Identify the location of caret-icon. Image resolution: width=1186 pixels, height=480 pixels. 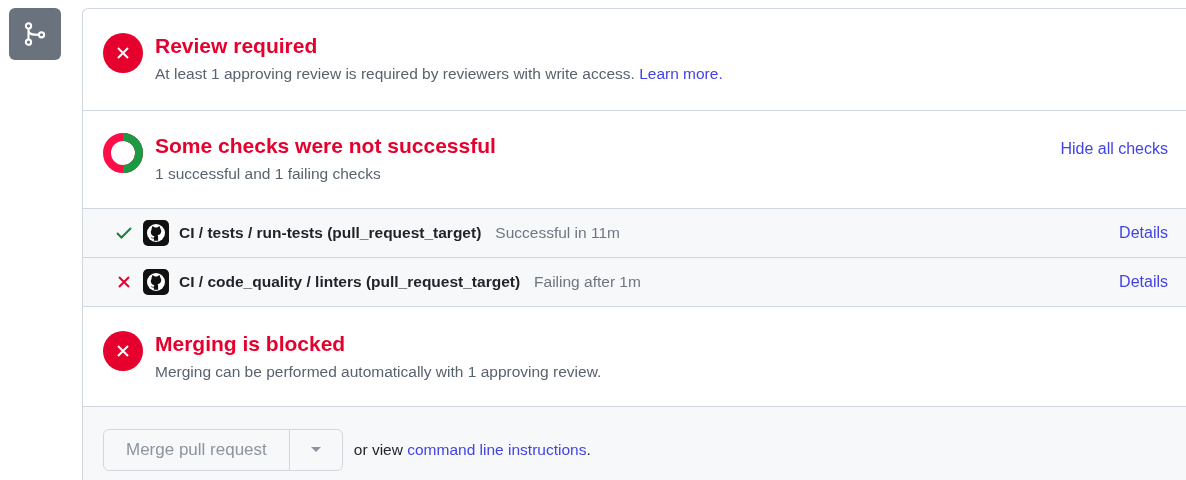
(315, 449).